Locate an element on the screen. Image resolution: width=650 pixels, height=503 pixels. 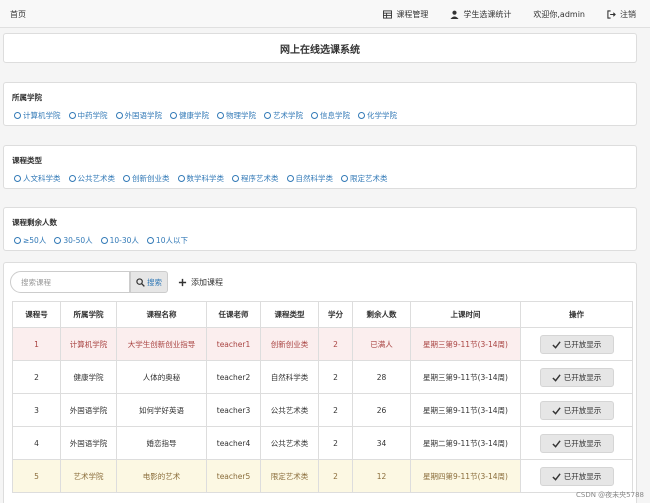
filter-radio-option: 自然科学类 is located at coordinates (310, 178).